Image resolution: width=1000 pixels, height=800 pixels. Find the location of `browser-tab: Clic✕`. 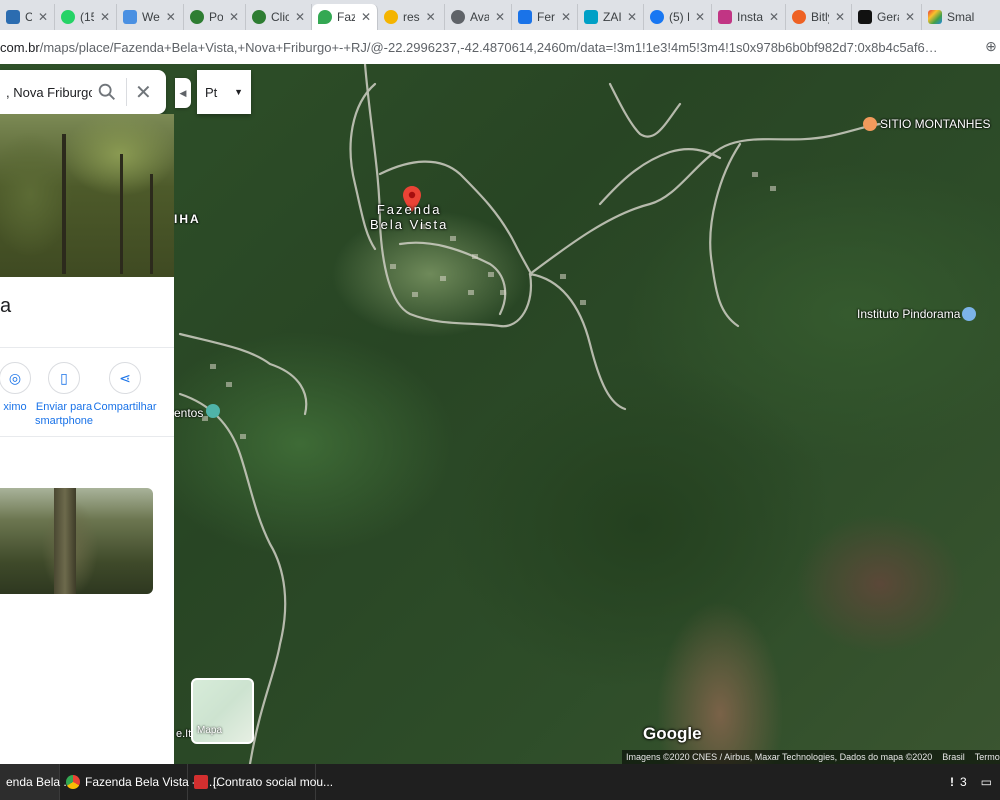

browser-tab: Clic✕ is located at coordinates (279, 17).